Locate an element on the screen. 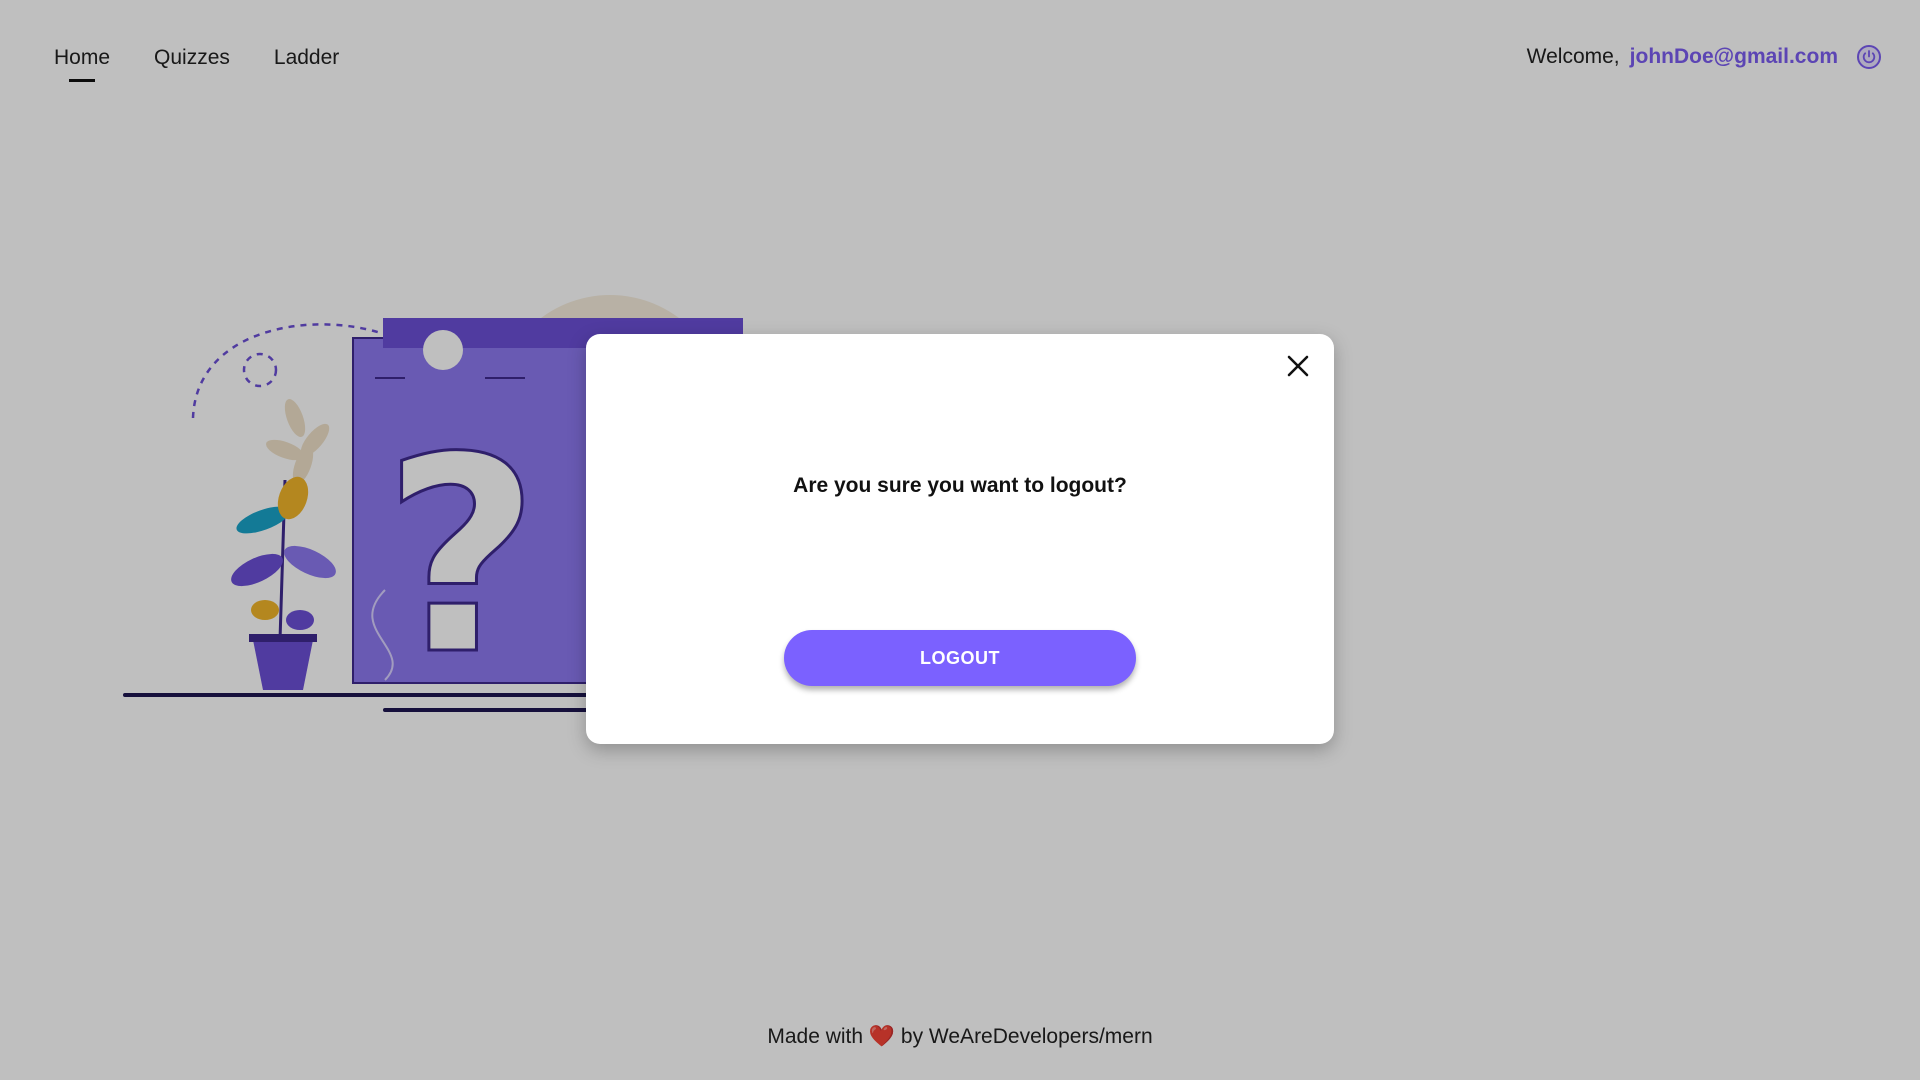  close-icon is located at coordinates (1298, 366).